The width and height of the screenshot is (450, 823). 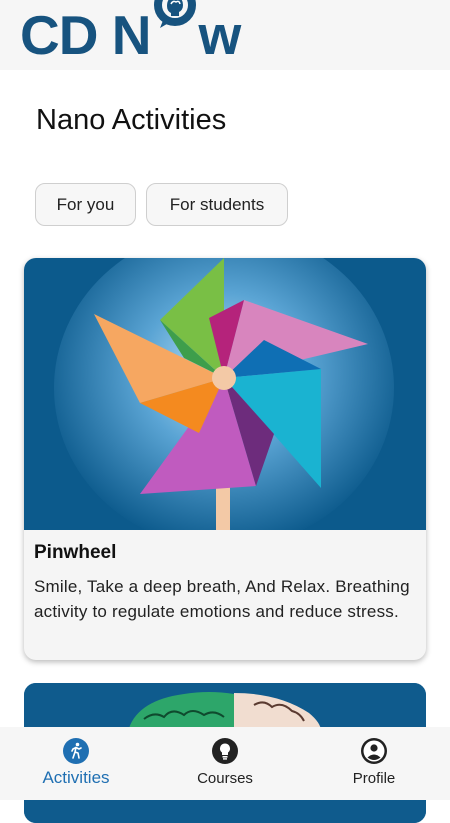 I want to click on nav-label-activities: Activities, so click(x=76, y=777).